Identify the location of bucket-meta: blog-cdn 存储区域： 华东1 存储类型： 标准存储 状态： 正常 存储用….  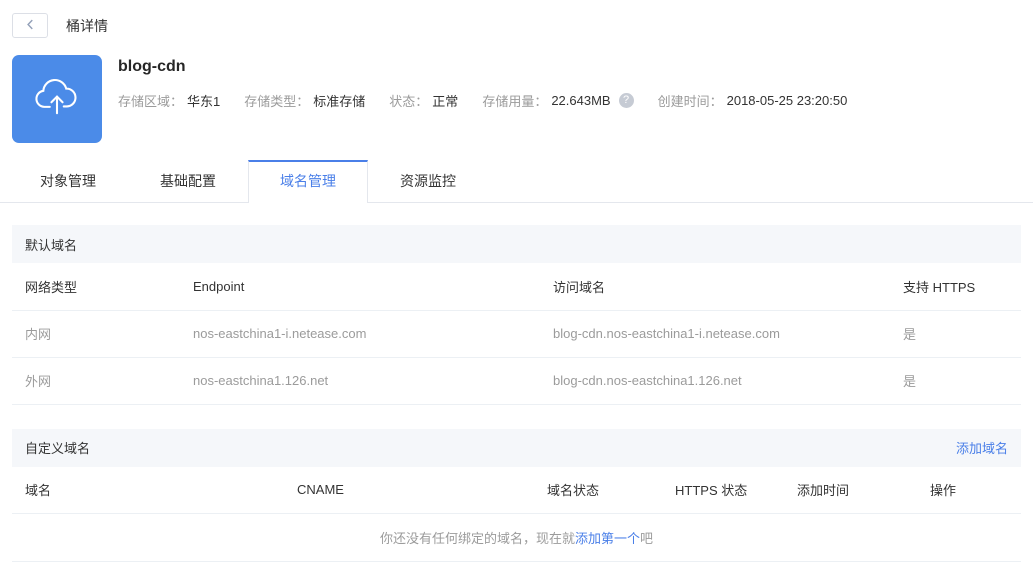
(494, 99).